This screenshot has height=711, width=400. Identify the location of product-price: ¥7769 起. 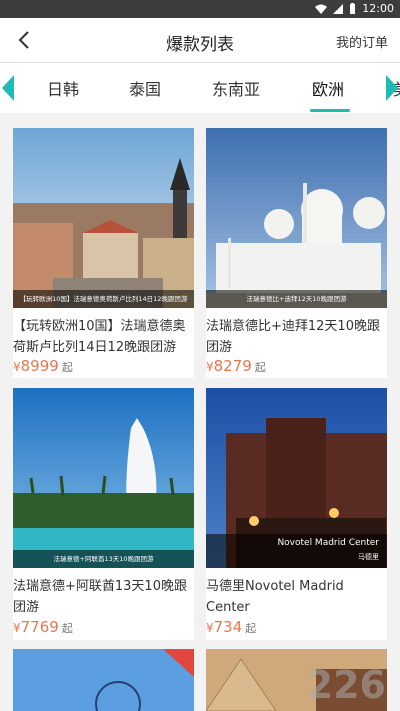
(43, 627).